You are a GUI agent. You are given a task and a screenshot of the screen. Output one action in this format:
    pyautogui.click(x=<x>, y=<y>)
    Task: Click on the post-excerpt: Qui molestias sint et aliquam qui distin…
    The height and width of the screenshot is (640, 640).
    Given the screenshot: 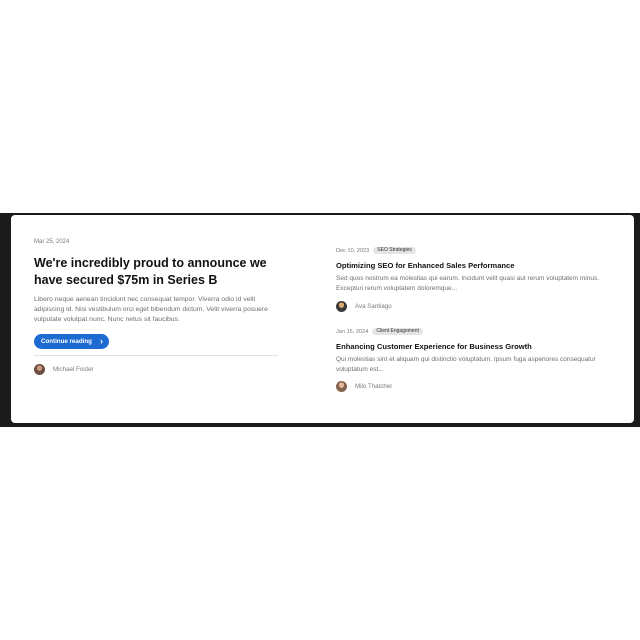 What is the action you would take?
    pyautogui.click(x=466, y=364)
    